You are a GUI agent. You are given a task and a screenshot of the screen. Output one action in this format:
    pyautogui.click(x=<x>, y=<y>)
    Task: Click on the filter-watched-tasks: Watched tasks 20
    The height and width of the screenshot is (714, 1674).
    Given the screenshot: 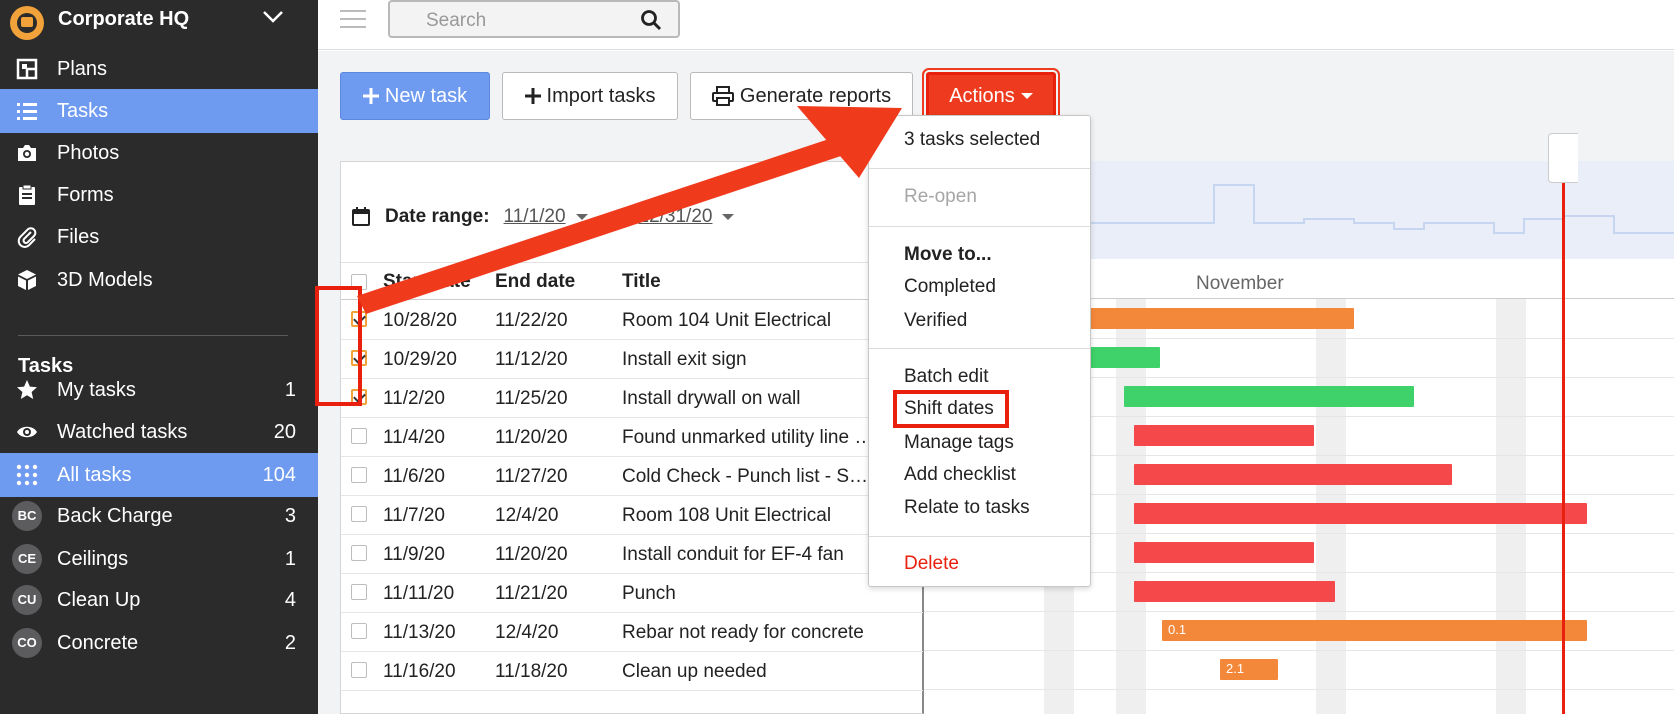 What is the action you would take?
    pyautogui.click(x=159, y=432)
    